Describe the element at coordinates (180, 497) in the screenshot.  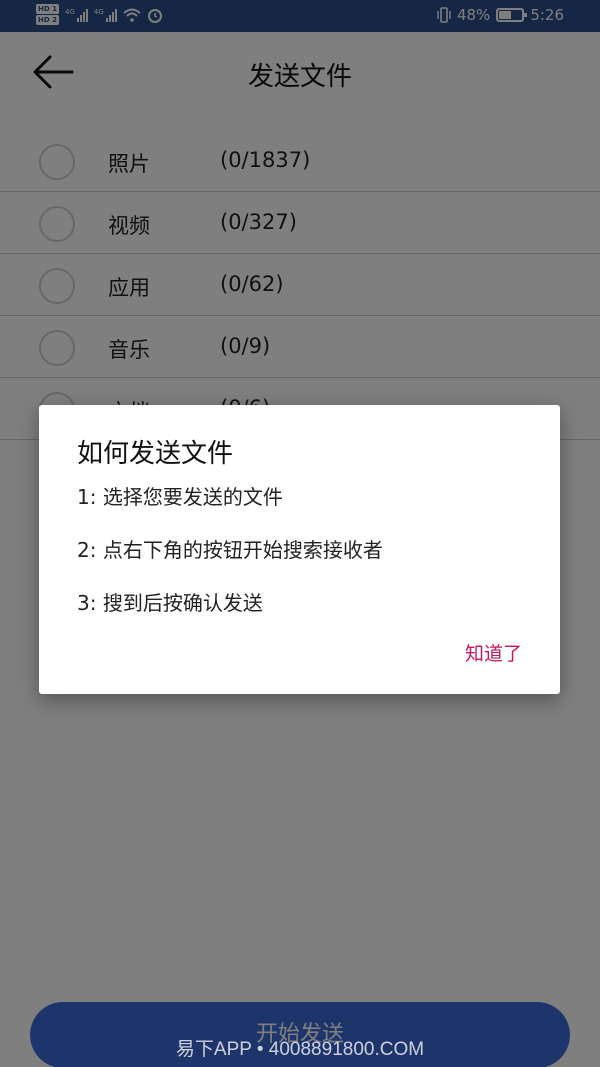
I see `dialog-step-1: 1: 选择您要发送的文件` at that location.